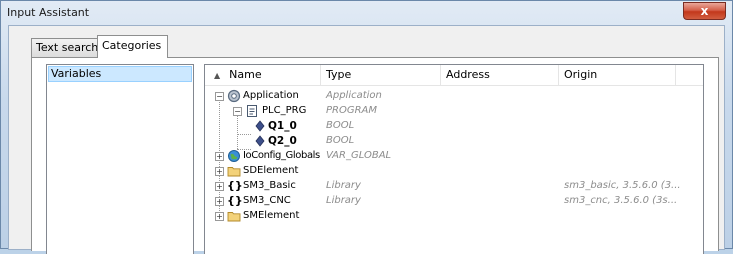 The height and width of the screenshot is (254, 733). I want to click on row-name: SM3_Basic, so click(269, 185).